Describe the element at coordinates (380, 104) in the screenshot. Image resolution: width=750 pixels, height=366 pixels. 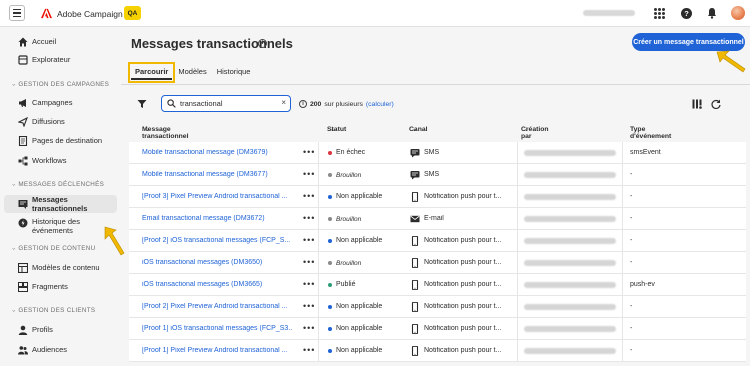
I see `calculate-link: (calculer)` at that location.